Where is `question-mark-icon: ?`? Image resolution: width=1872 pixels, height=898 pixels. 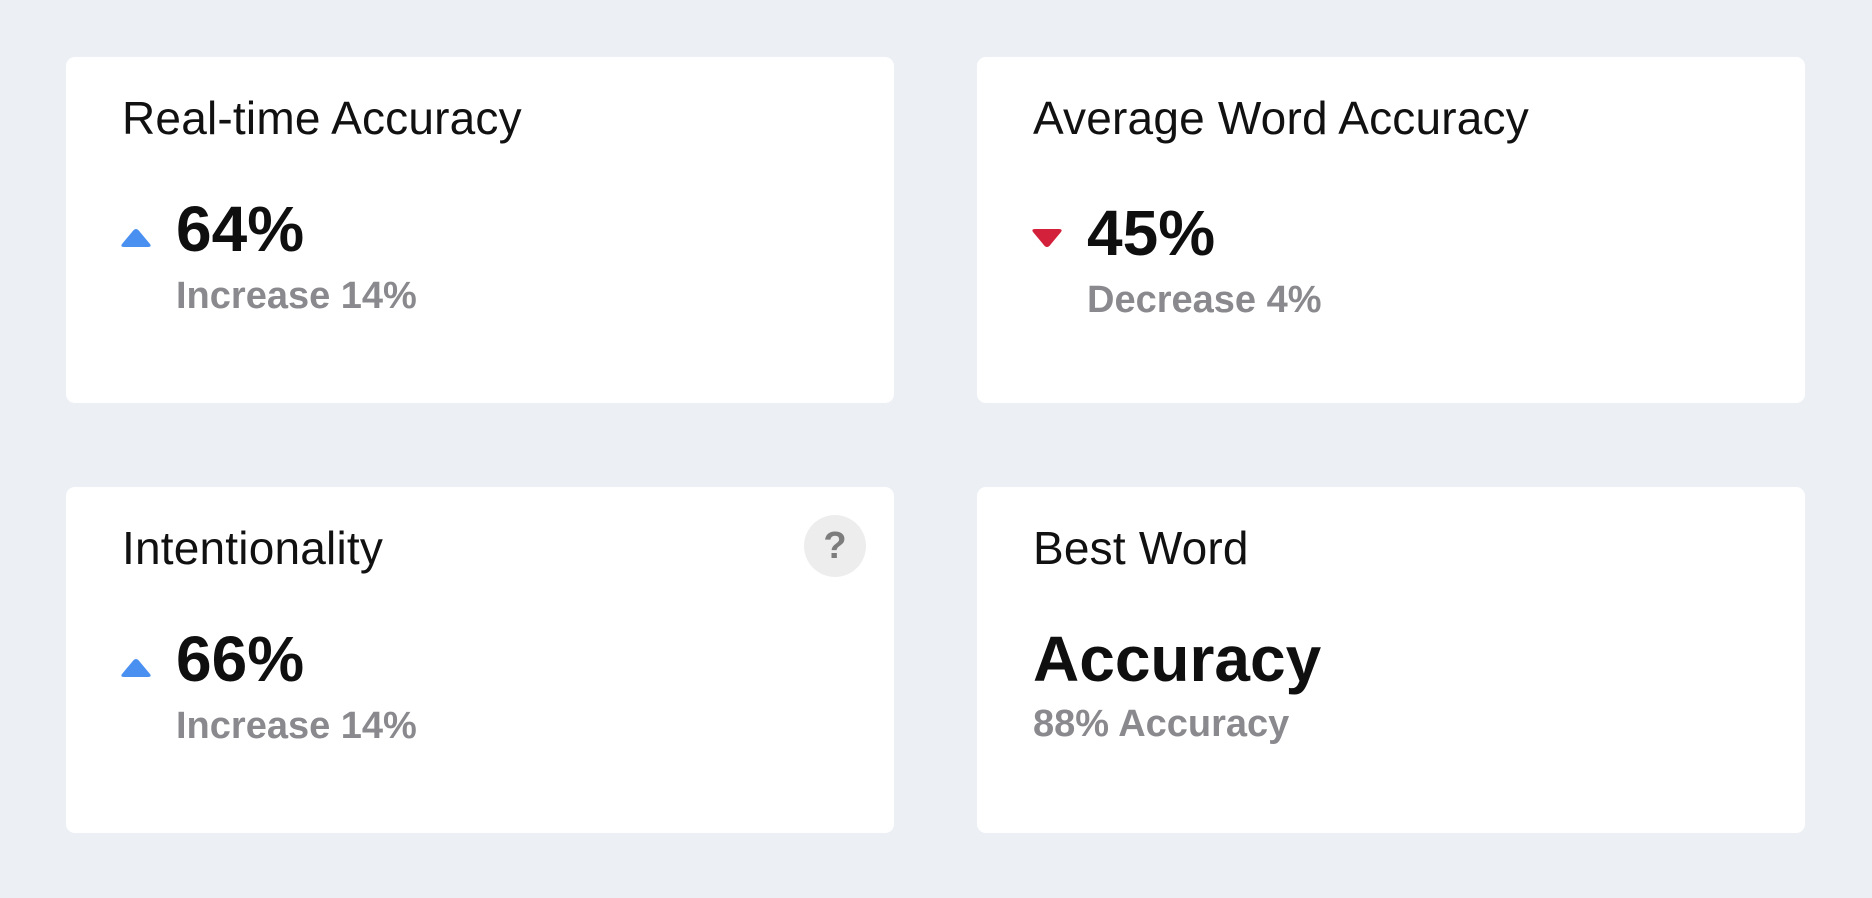
question-mark-icon: ? is located at coordinates (835, 545).